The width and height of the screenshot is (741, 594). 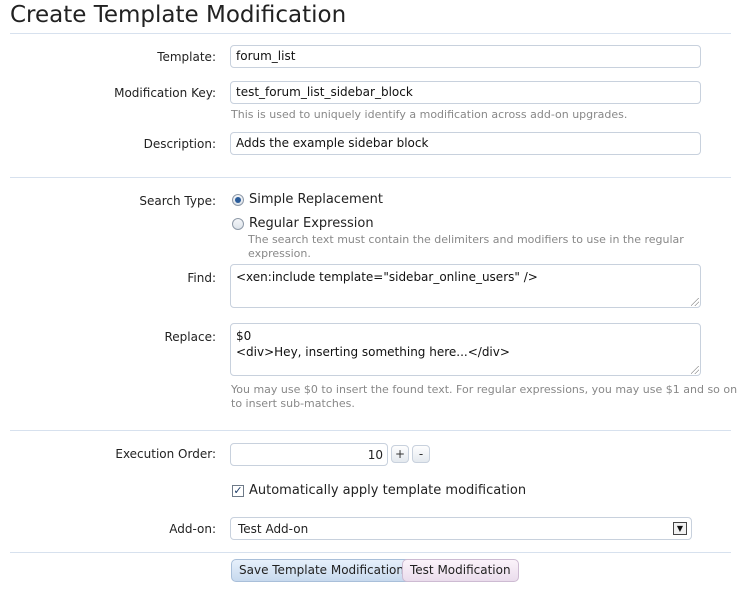 What do you see at coordinates (192, 529) in the screenshot?
I see `addon-label: Add-on:` at bounding box center [192, 529].